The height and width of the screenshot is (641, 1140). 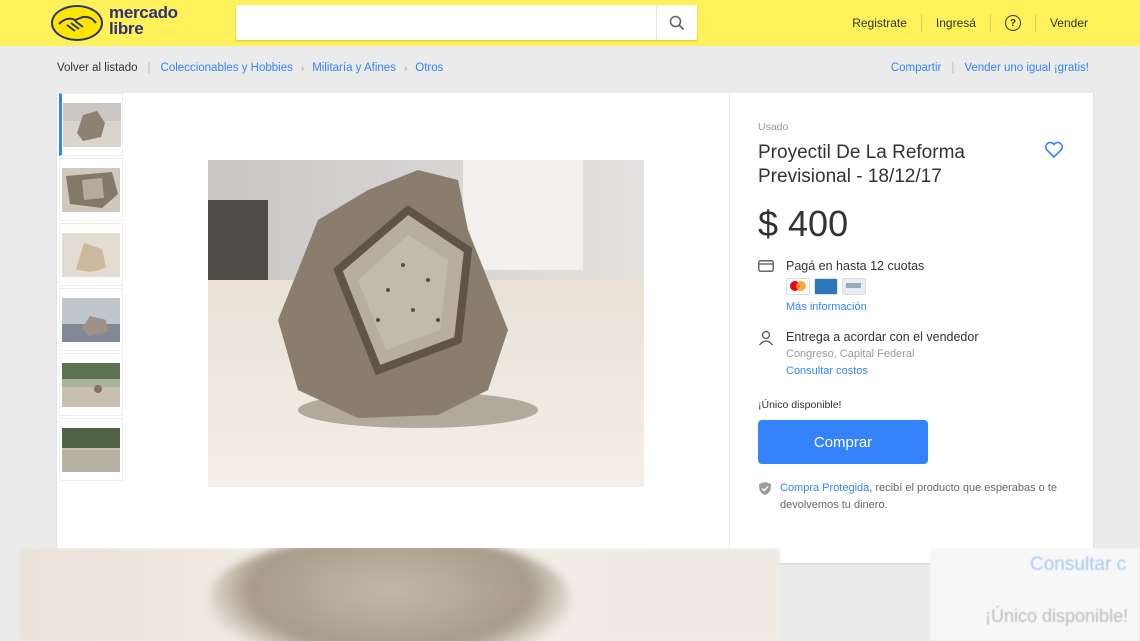 What do you see at coordinates (827, 371) in the screenshot?
I see `check-costs-link: Consultar costos` at bounding box center [827, 371].